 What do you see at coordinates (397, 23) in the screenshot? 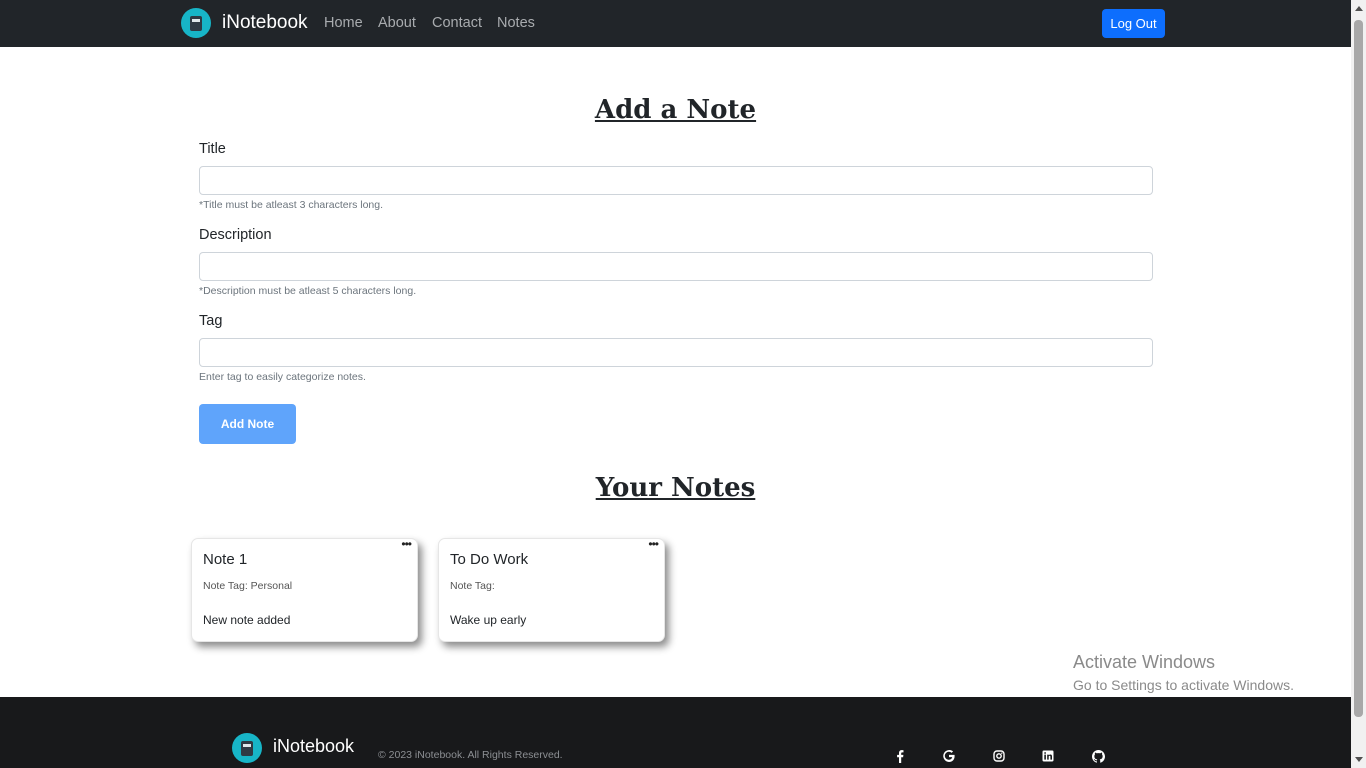
I see `nav-link-about: About` at bounding box center [397, 23].